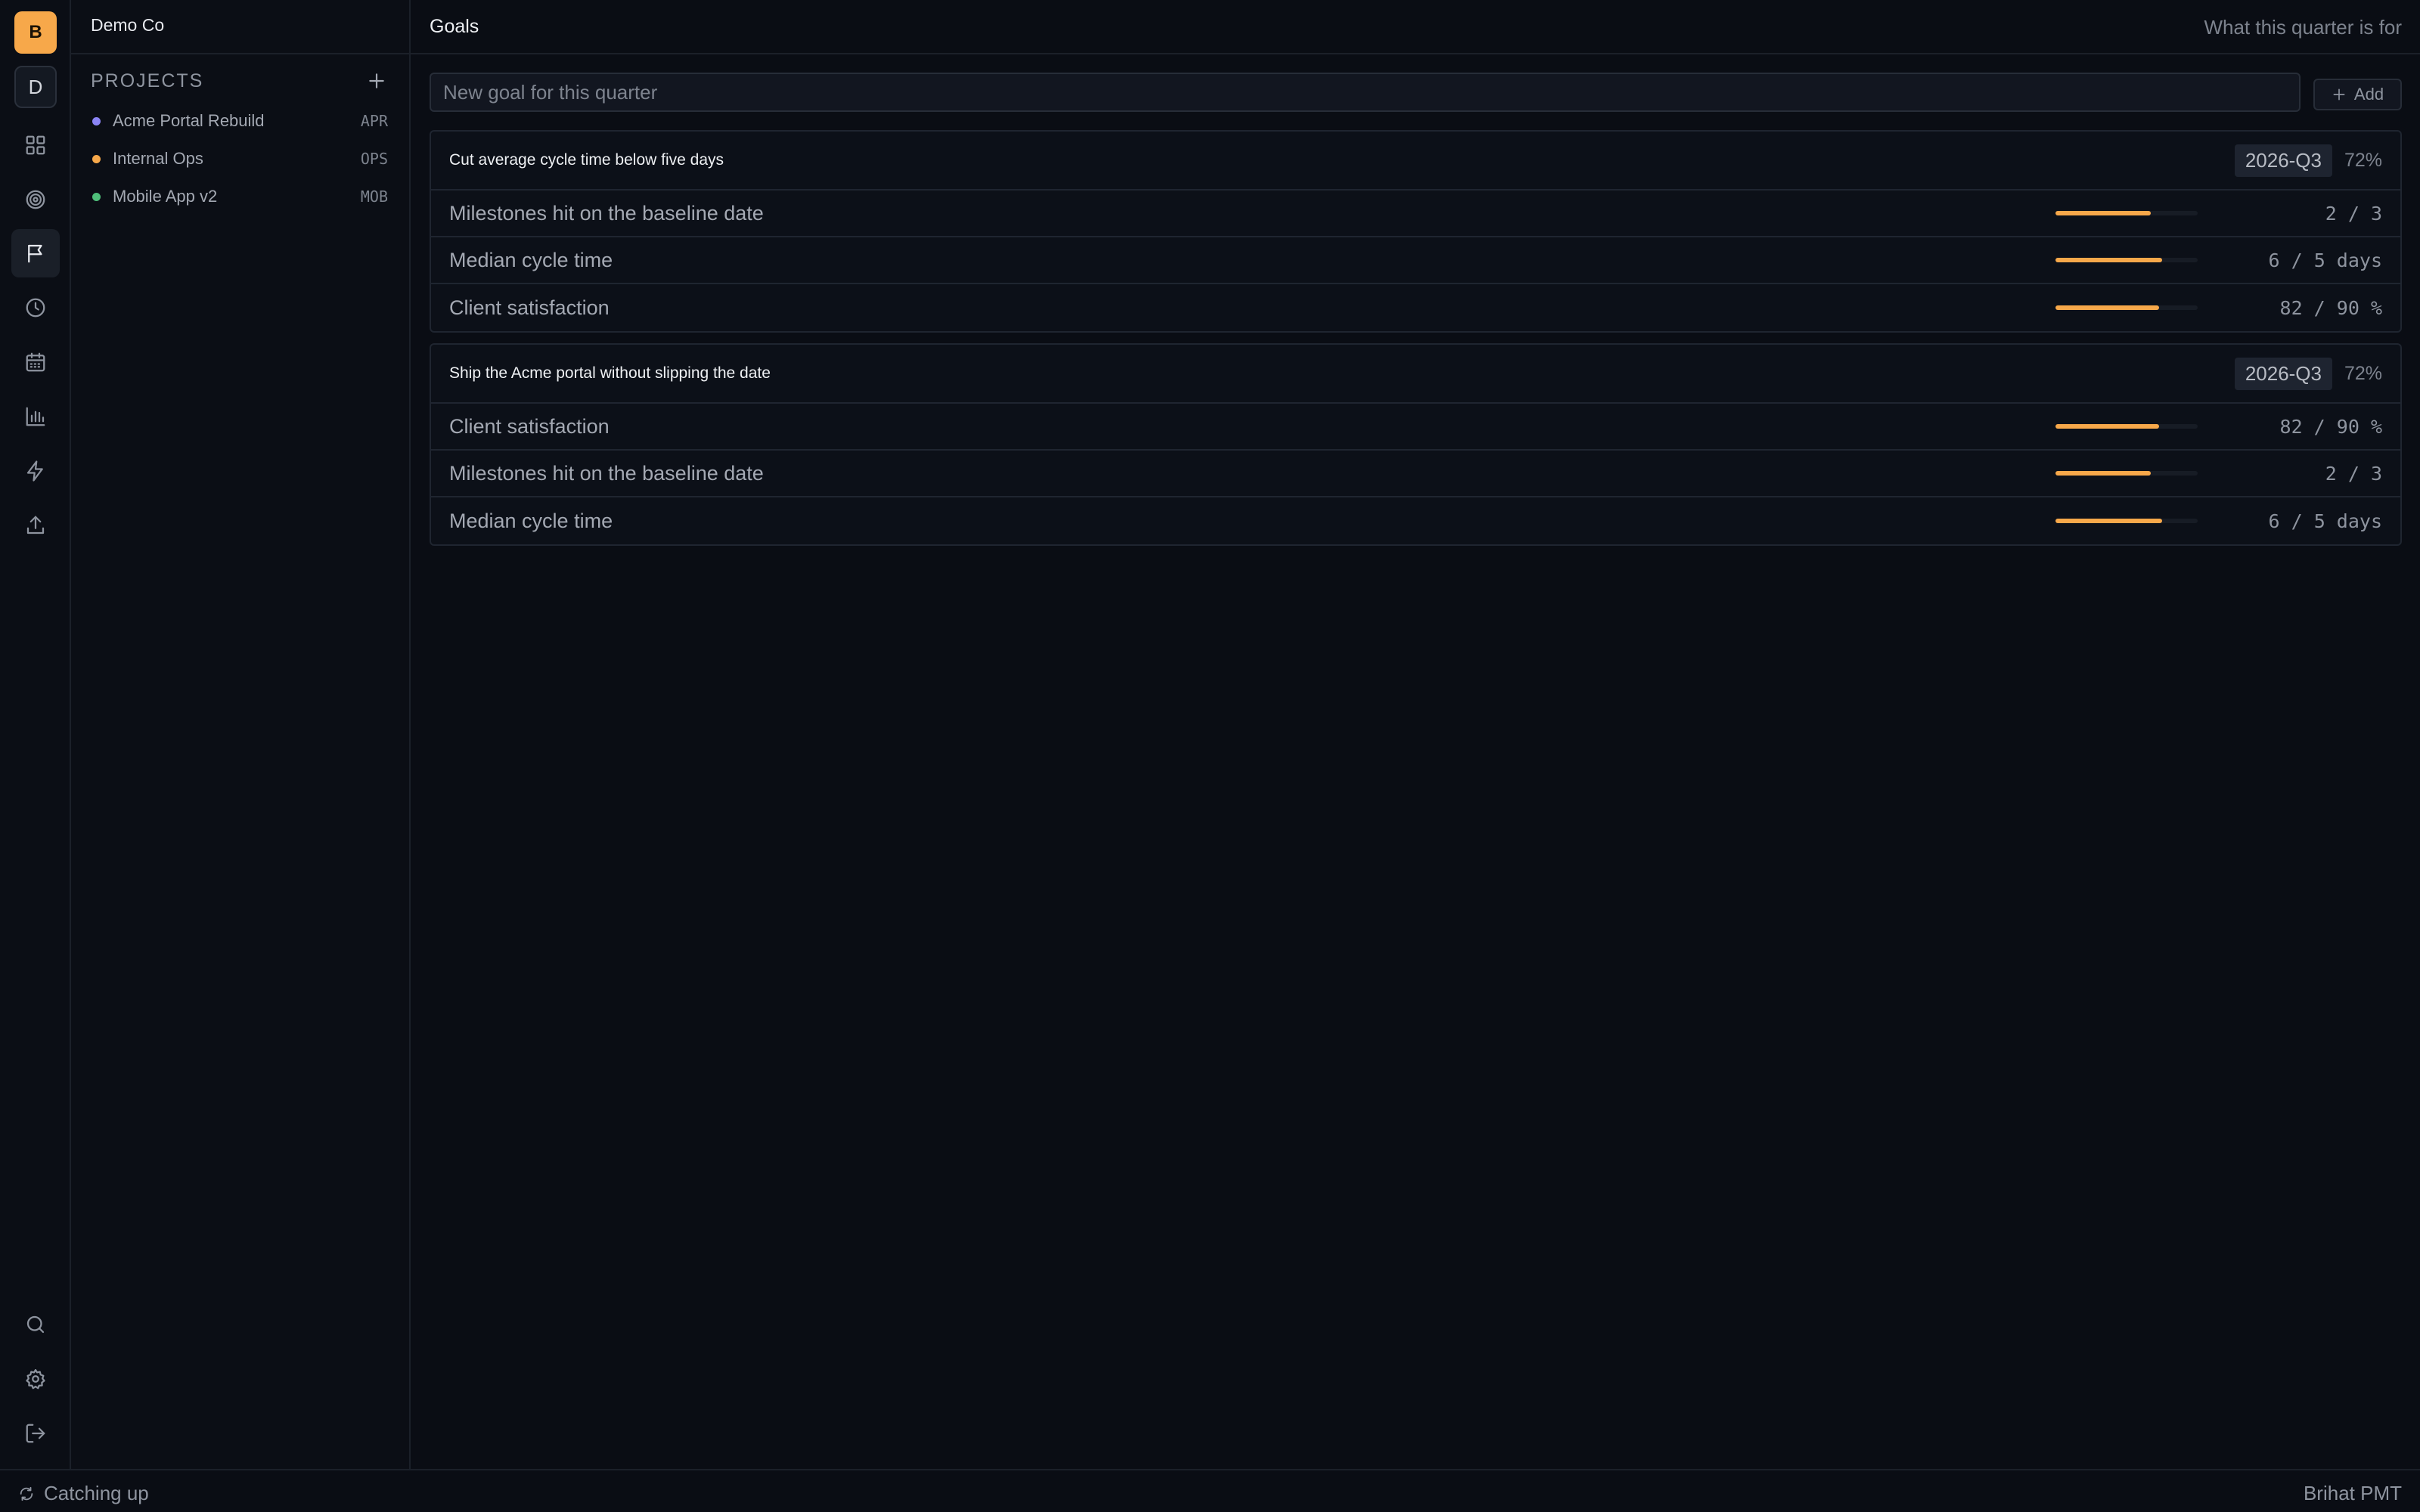 The image size is (2420, 1512). What do you see at coordinates (2352, 1493) in the screenshot?
I see `footer-brand: Brihat PMT` at bounding box center [2352, 1493].